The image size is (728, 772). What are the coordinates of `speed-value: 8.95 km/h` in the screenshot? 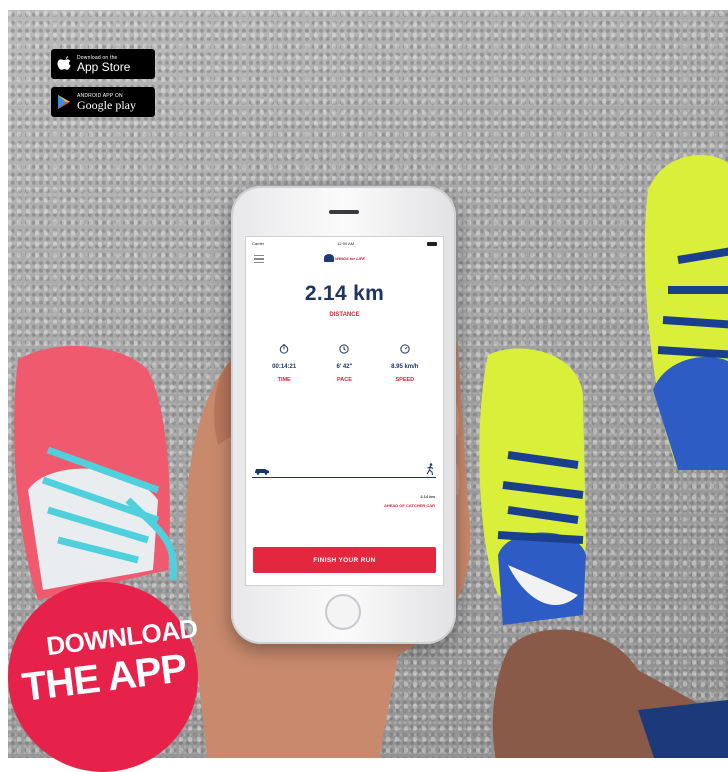 It's located at (405, 367).